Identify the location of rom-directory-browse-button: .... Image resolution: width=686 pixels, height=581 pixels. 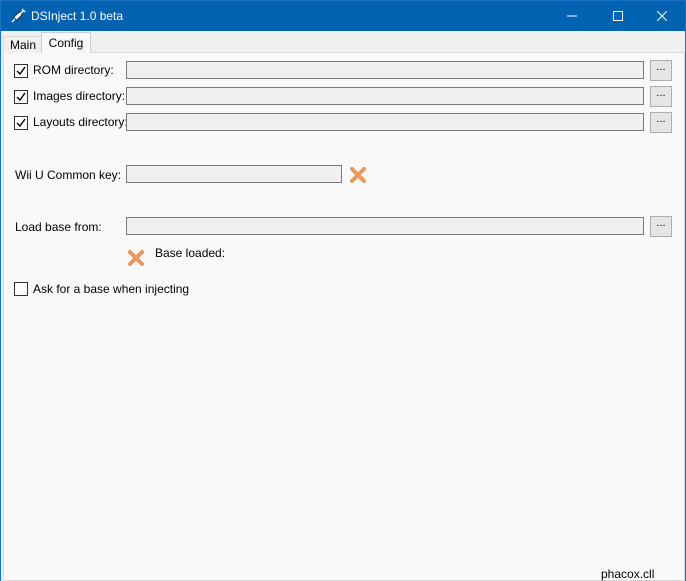
(661, 70).